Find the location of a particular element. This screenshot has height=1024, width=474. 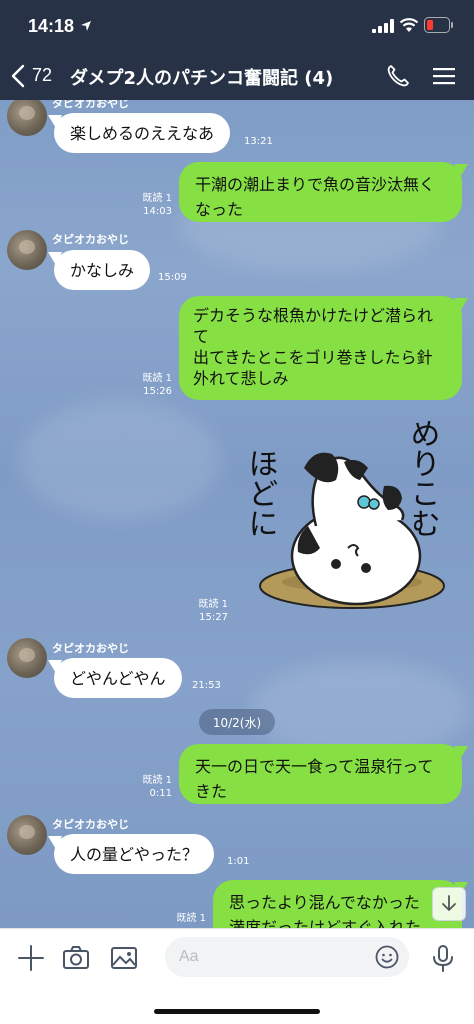

message-time: 0:11 is located at coordinates (160, 793).